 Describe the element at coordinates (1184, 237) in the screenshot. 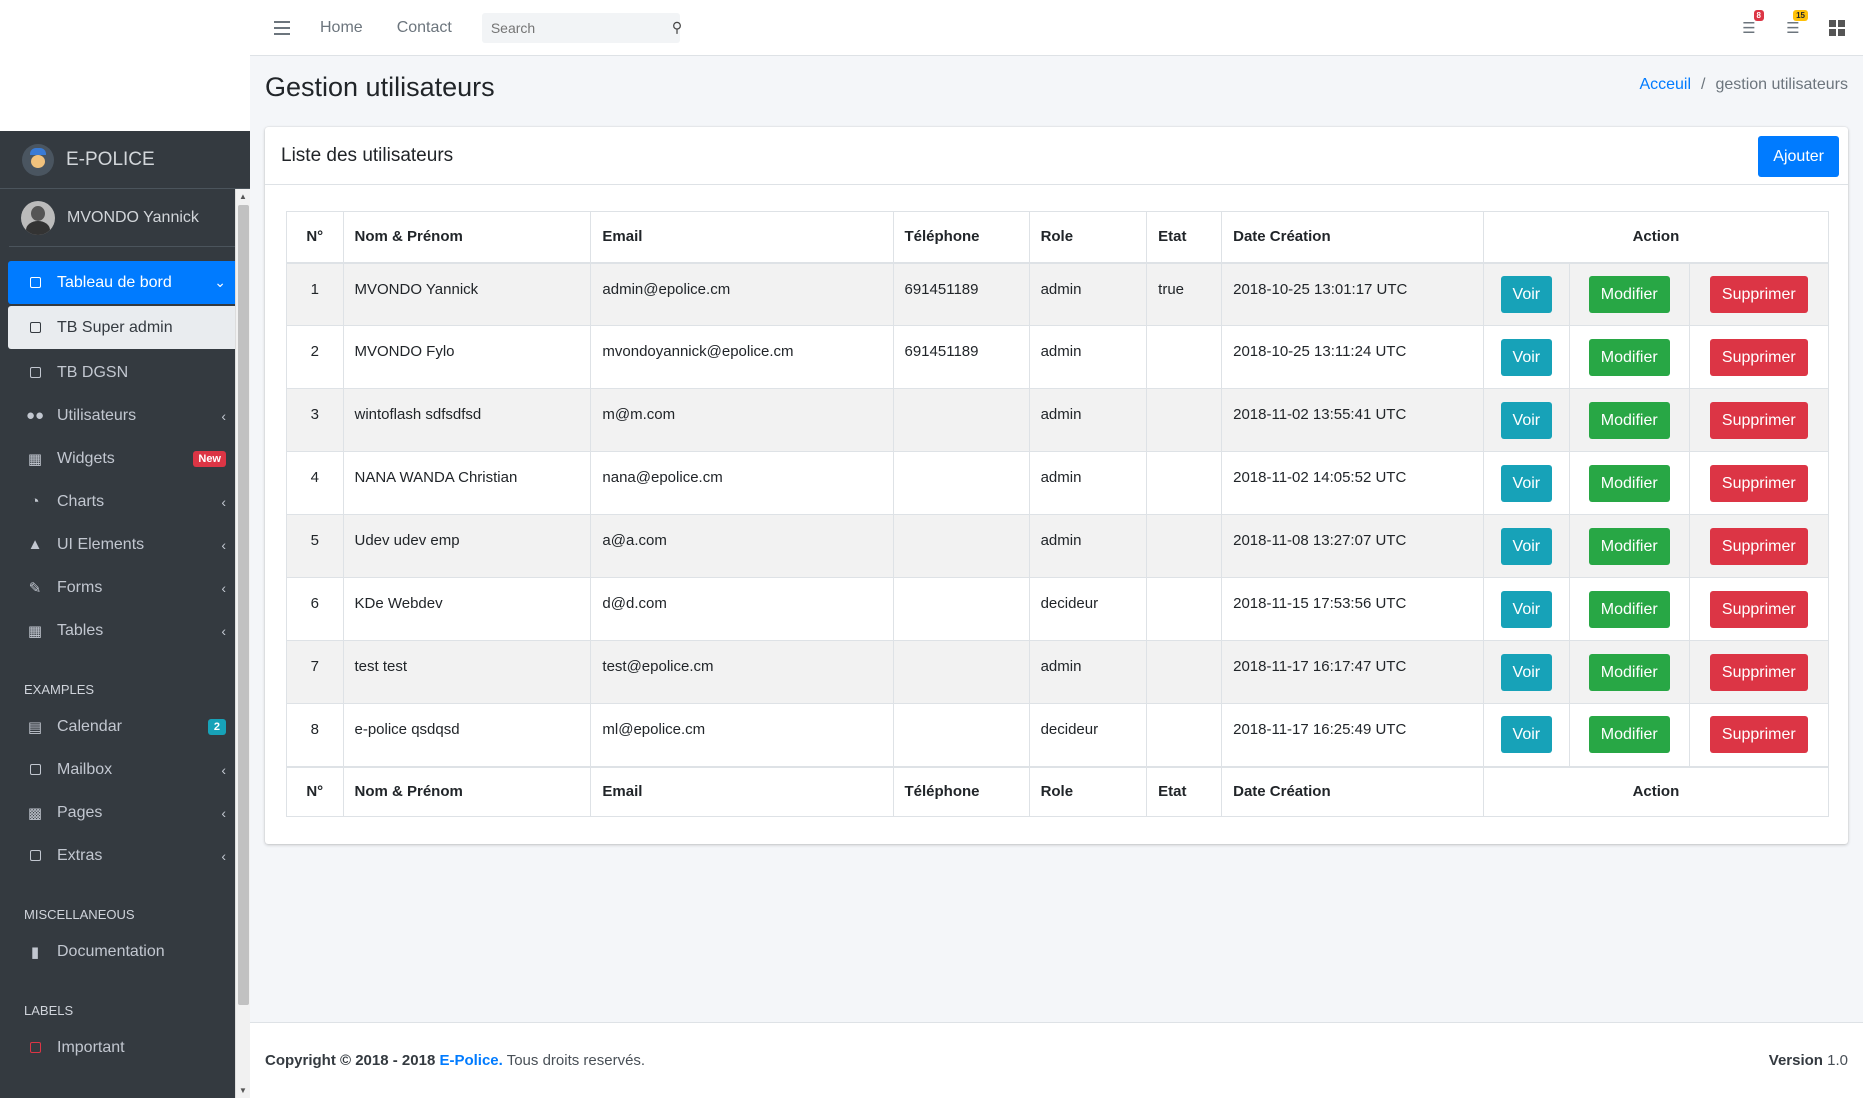

I see `column-header-etat: Etat` at that location.